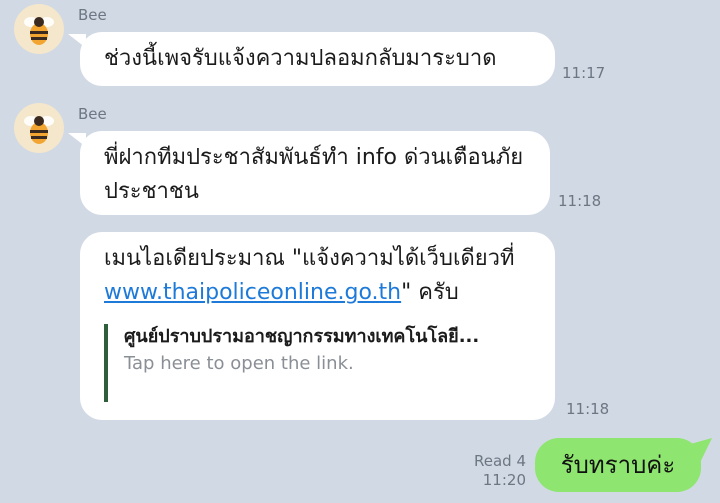  Describe the element at coordinates (504, 480) in the screenshot. I see `outgoing-time: 11:20` at that location.